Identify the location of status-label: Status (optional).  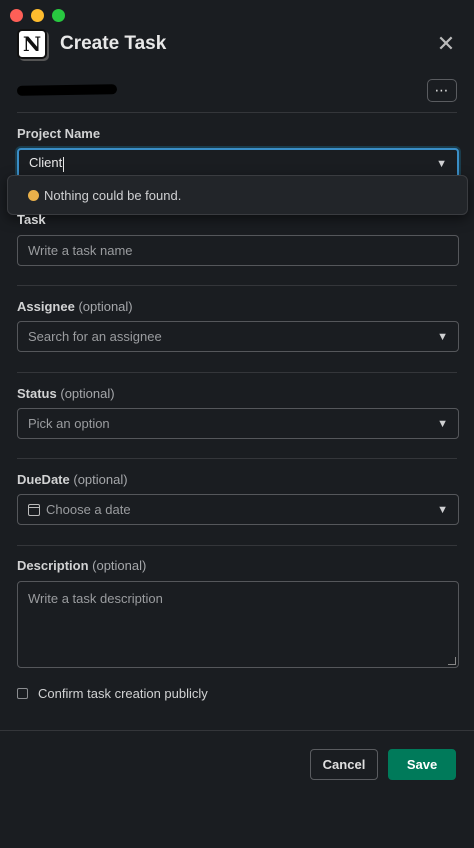
(66, 393).